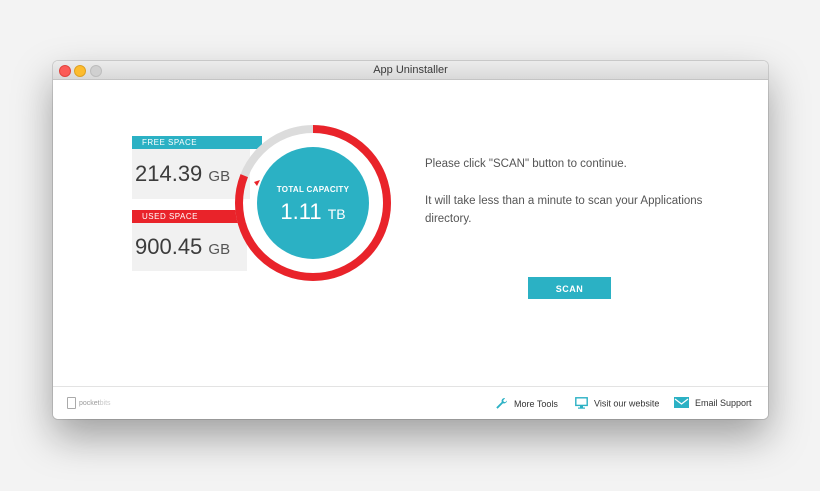 The height and width of the screenshot is (491, 820). I want to click on instruction-text: Please click "SCAN" button to continue., so click(526, 164).